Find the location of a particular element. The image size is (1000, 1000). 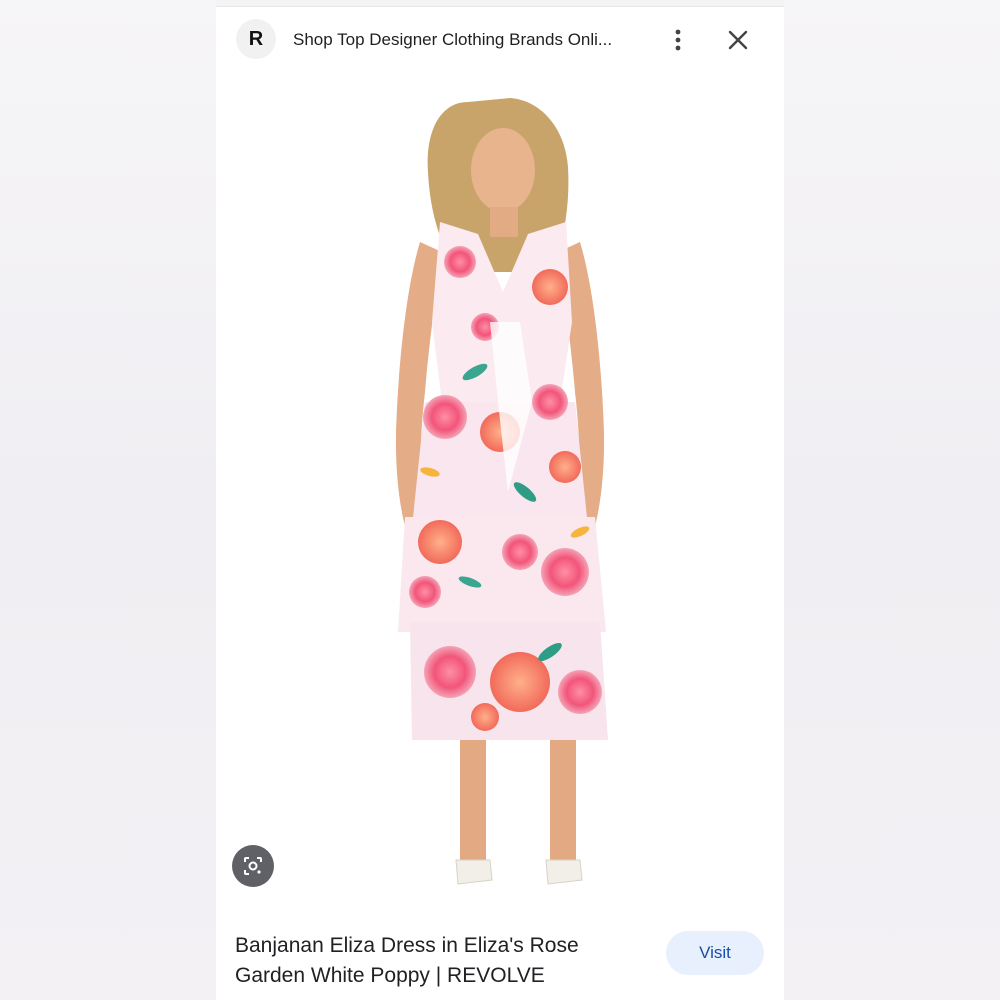

visit-button: Visit is located at coordinates (715, 953).